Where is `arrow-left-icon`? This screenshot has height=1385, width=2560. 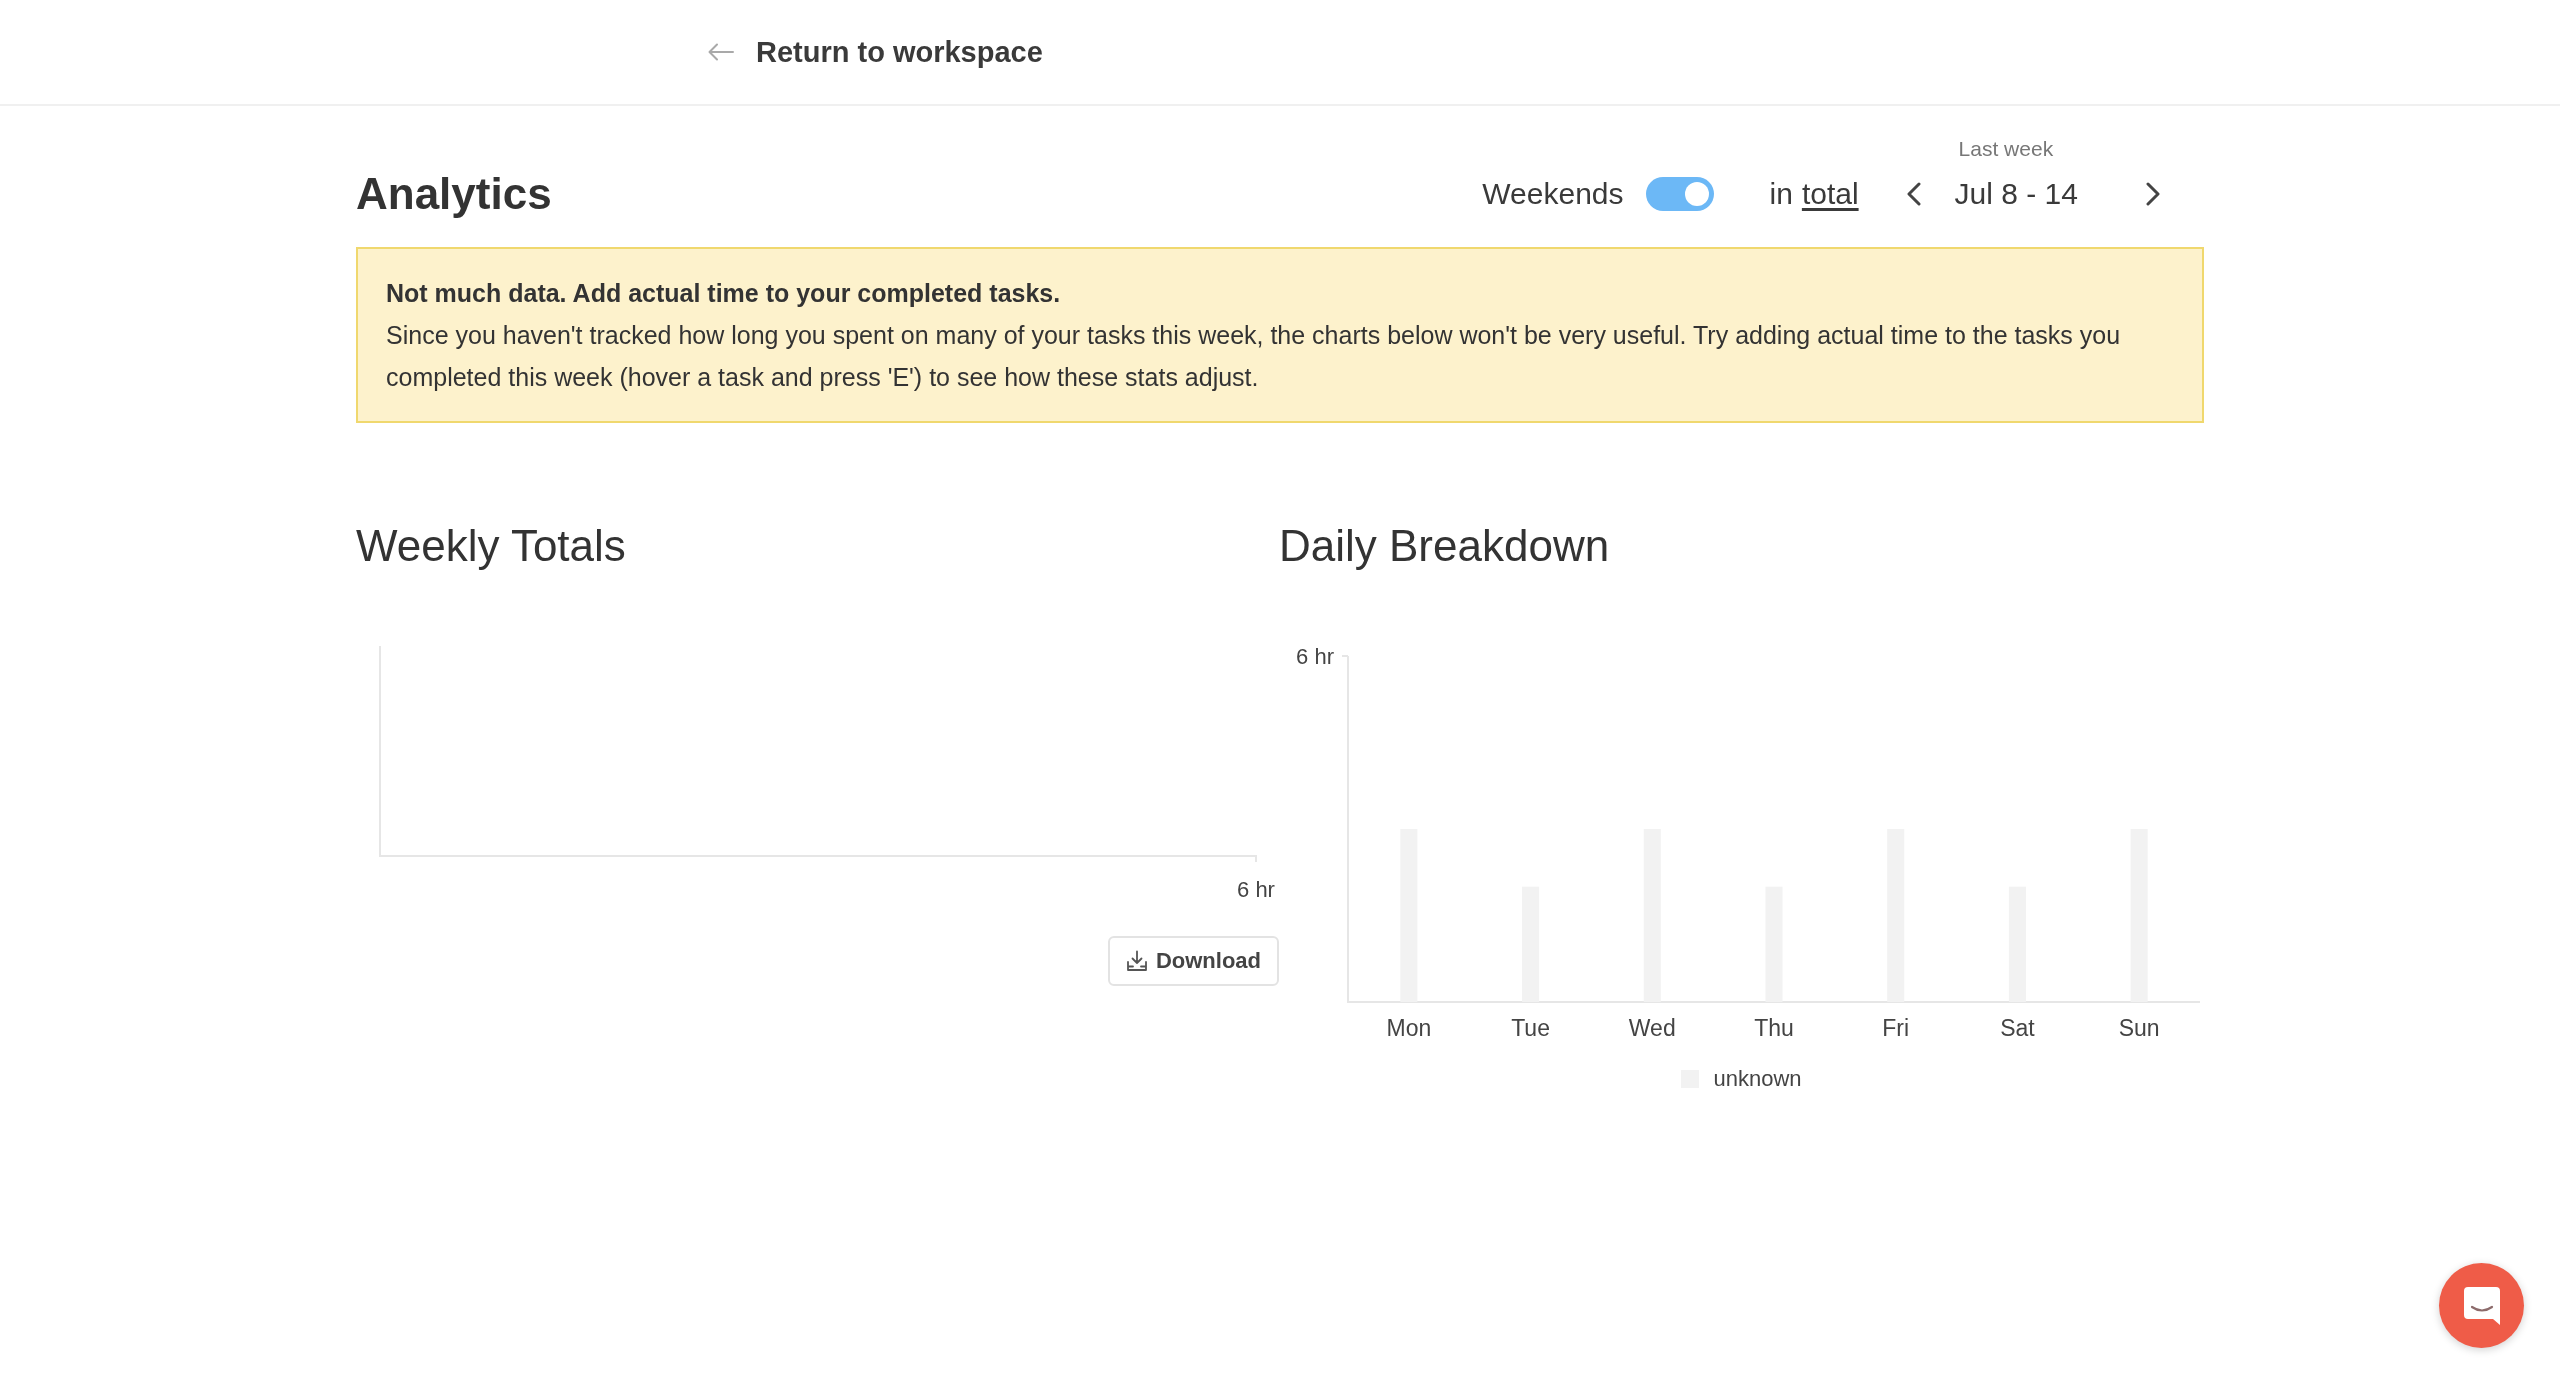 arrow-left-icon is located at coordinates (721, 52).